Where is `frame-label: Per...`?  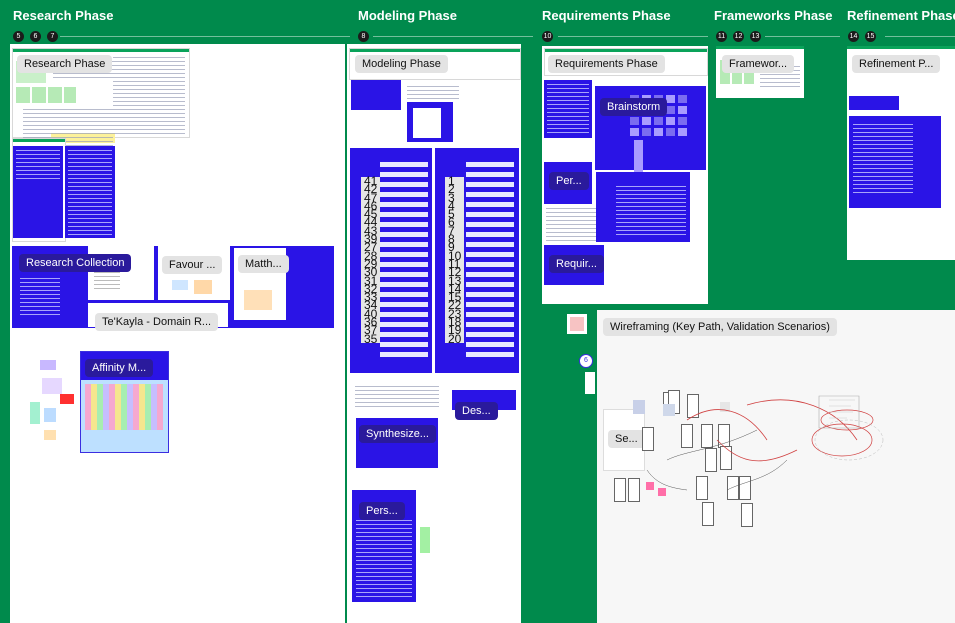 frame-label: Per... is located at coordinates (569, 181).